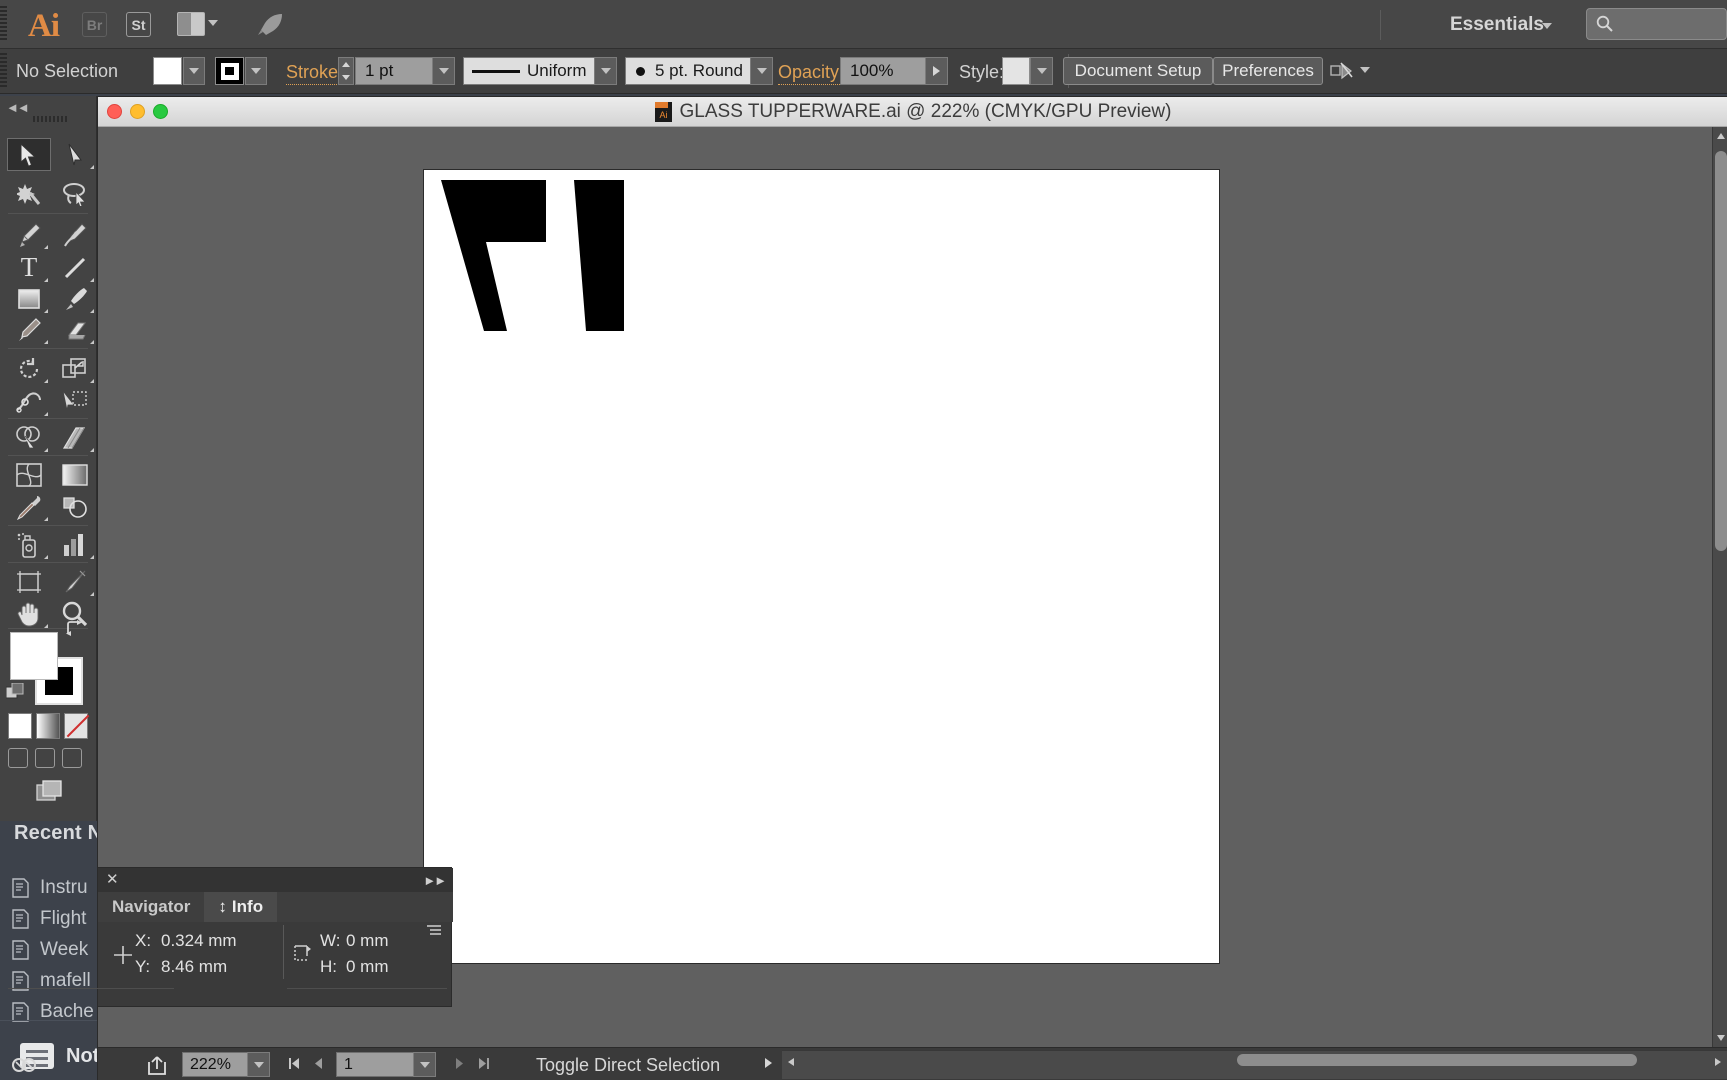  I want to click on collapse-panel-icon: ◄◄, so click(18, 107).